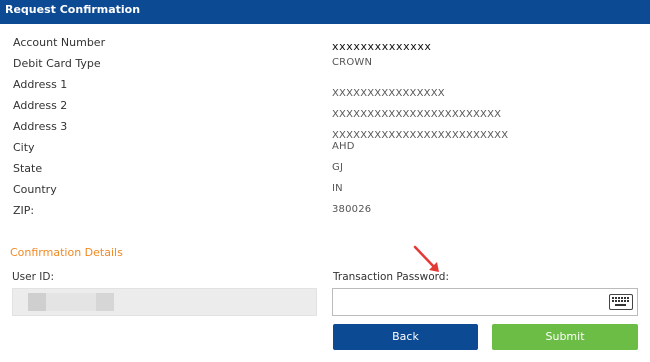 The image size is (650, 362). I want to click on detail-value: IN, so click(337, 188).